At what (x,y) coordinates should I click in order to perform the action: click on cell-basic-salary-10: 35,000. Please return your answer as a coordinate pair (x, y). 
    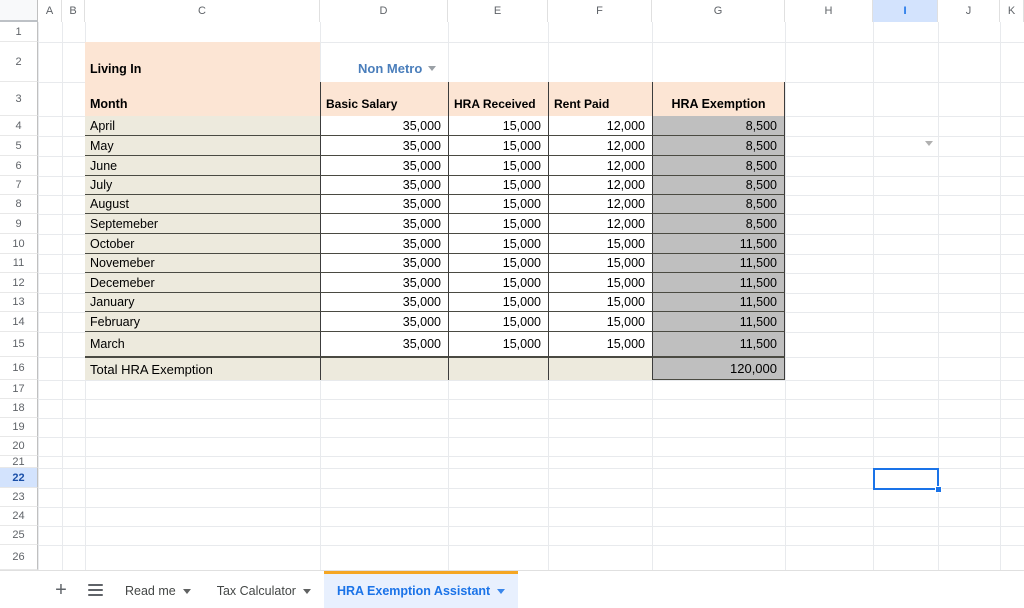
    Looking at the image, I should click on (384, 302).